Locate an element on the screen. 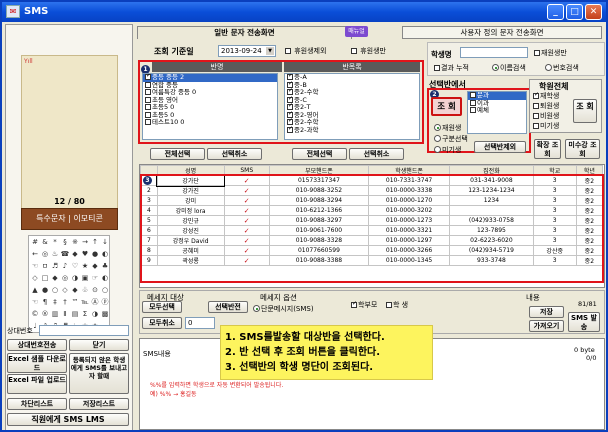 This screenshot has width=608, height=432. graduated-radio: 미기생 is located at coordinates (447, 150).